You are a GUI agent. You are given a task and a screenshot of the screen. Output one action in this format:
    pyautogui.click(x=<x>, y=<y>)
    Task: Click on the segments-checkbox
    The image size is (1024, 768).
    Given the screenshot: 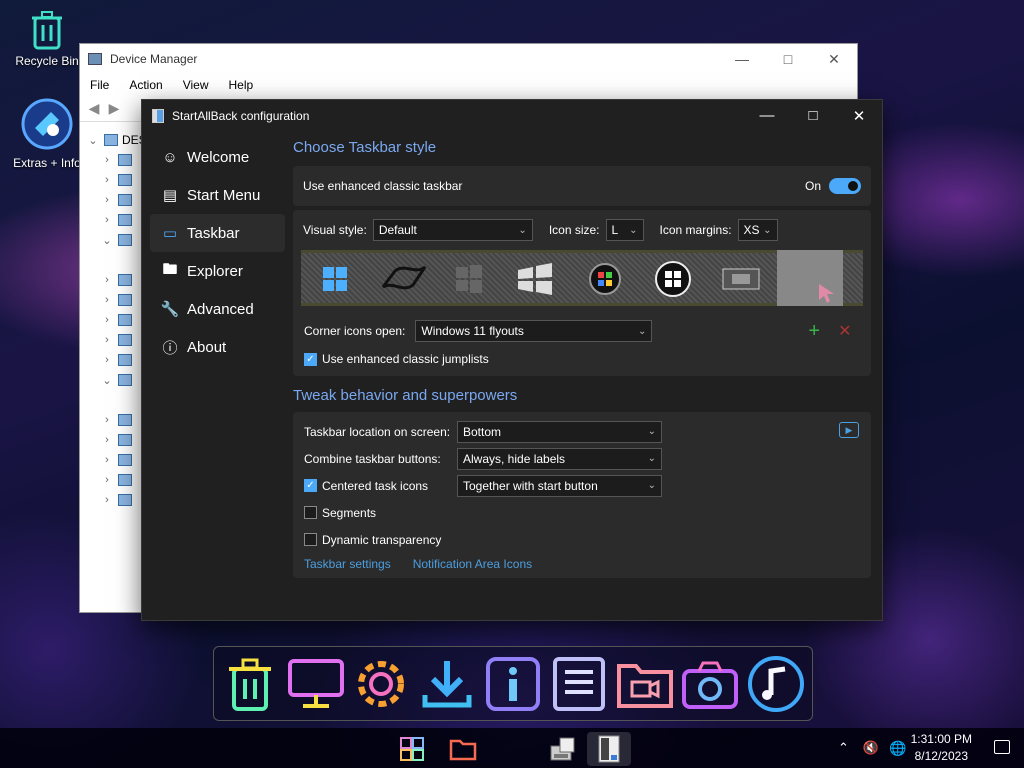 What is the action you would take?
    pyautogui.click(x=310, y=512)
    